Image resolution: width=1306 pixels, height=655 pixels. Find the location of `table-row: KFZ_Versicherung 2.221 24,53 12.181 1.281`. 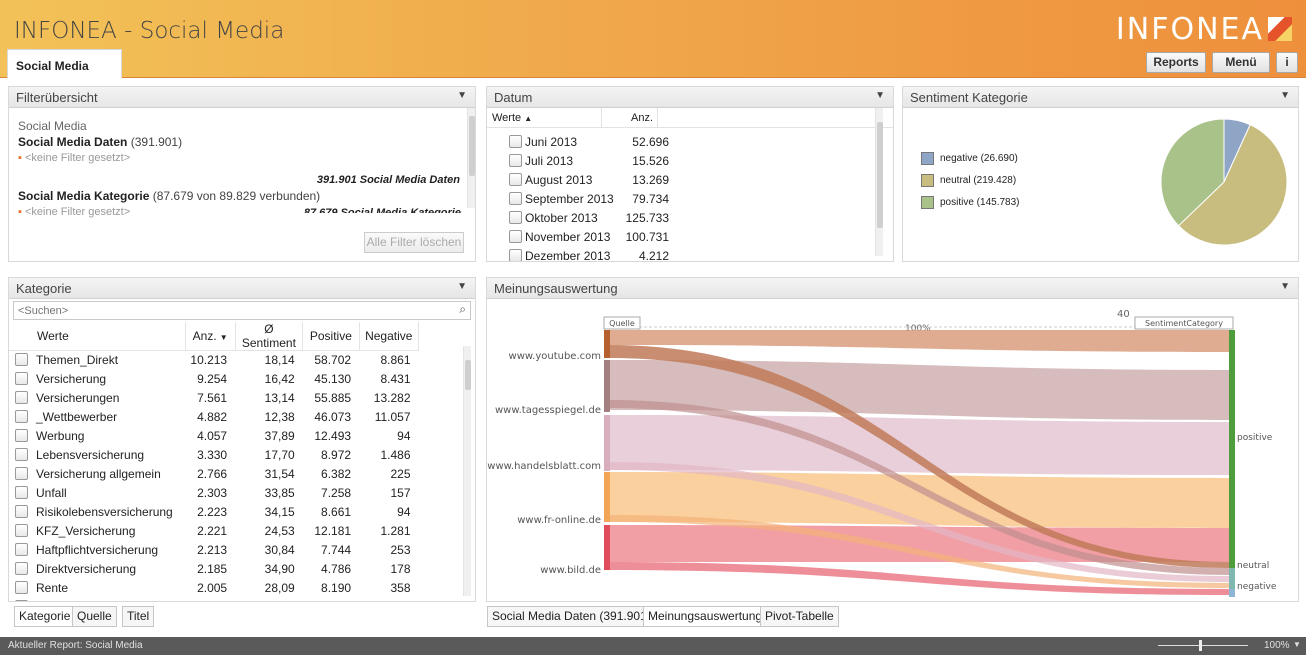

table-row: KFZ_Versicherung 2.221 24,53 12.181 1.281 is located at coordinates (214, 531).